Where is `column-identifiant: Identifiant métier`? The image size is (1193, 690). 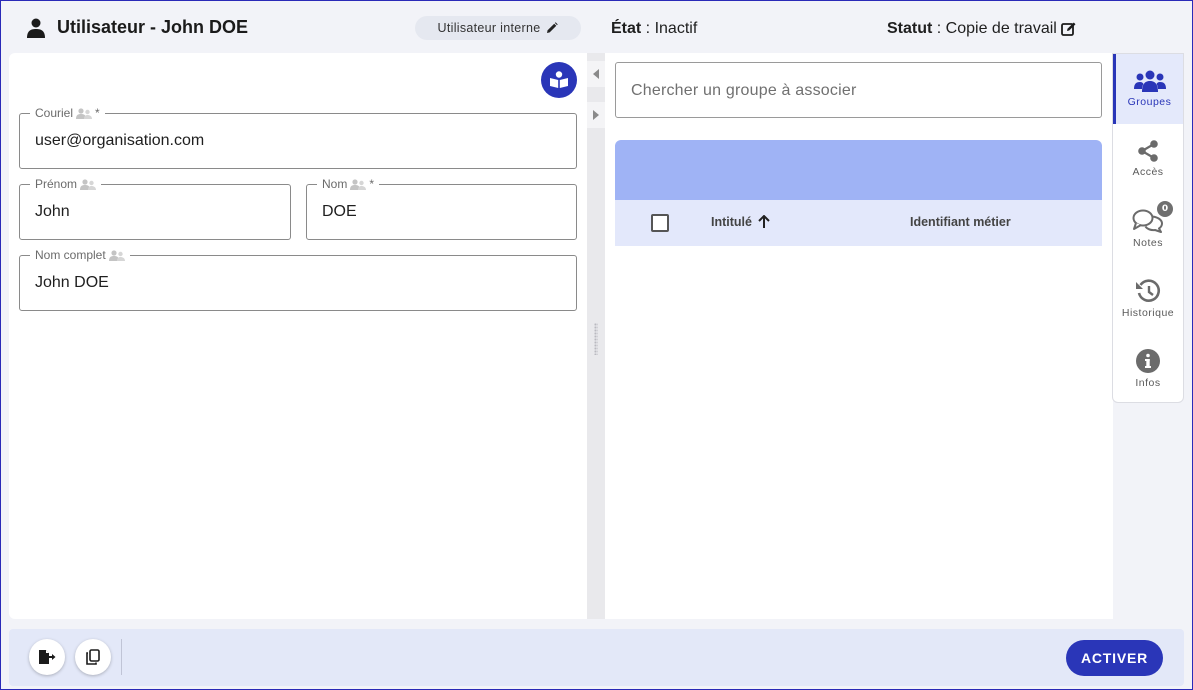 column-identifiant: Identifiant métier is located at coordinates (960, 222).